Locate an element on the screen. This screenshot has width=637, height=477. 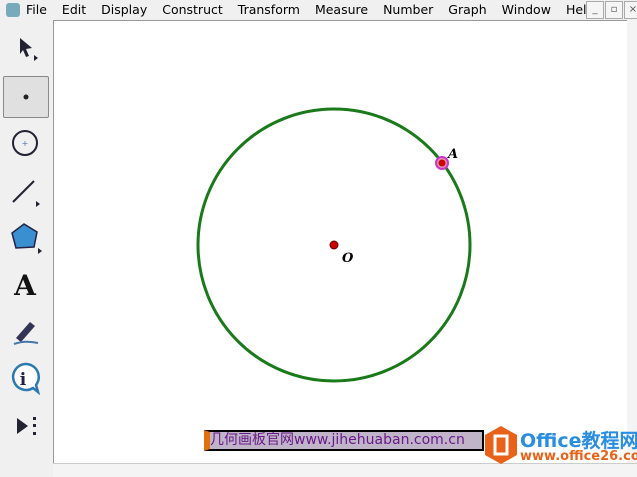
arrow-icon is located at coordinates (29, 49).